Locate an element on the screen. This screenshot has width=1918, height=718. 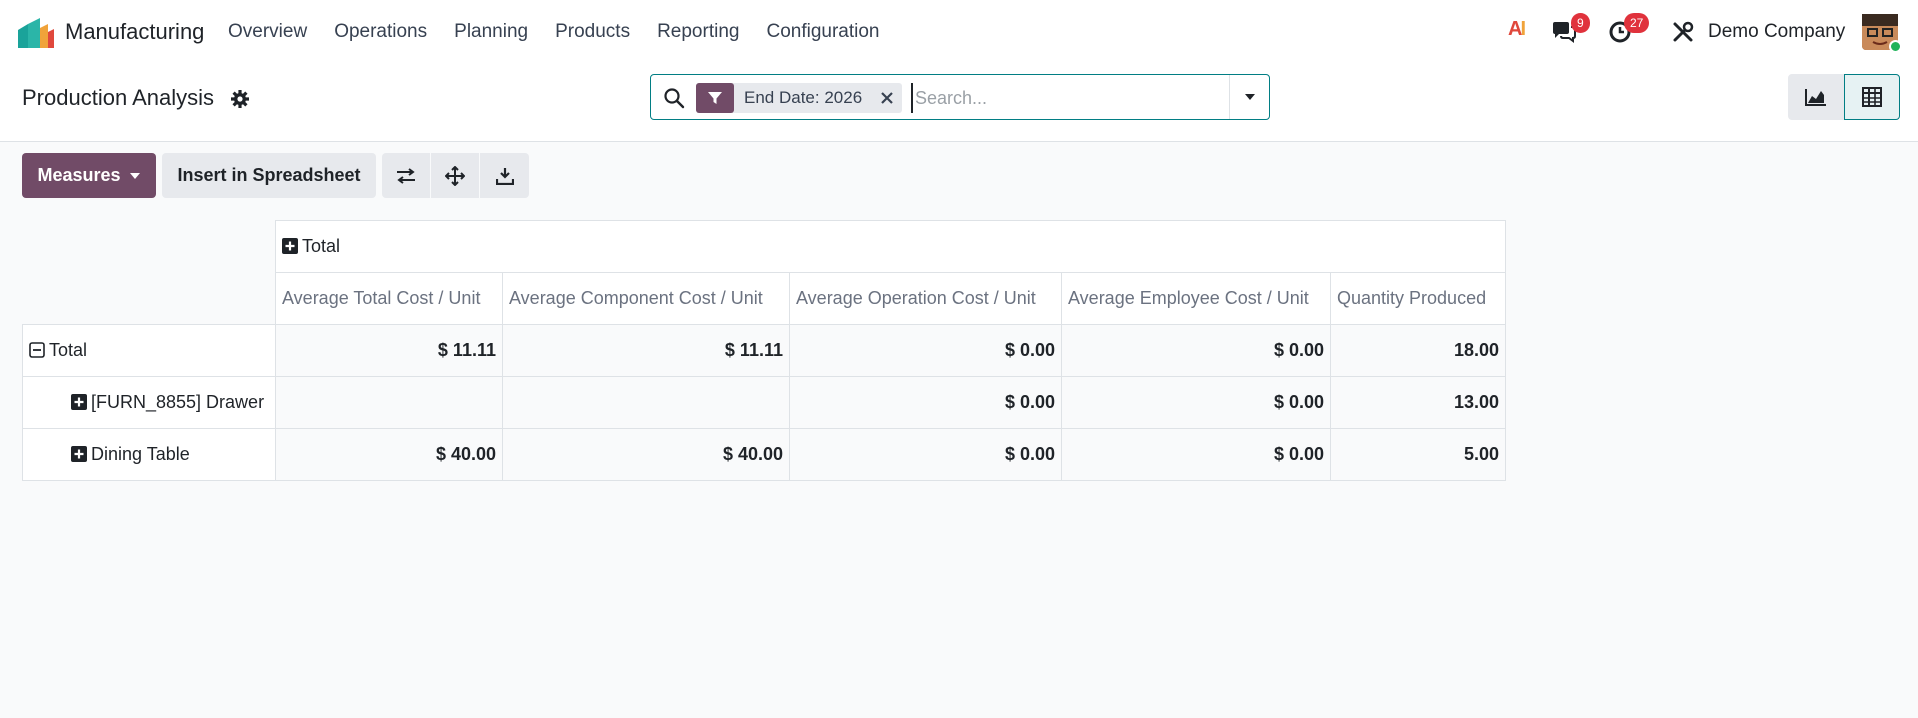
search-options-toggle is located at coordinates (1249, 97).